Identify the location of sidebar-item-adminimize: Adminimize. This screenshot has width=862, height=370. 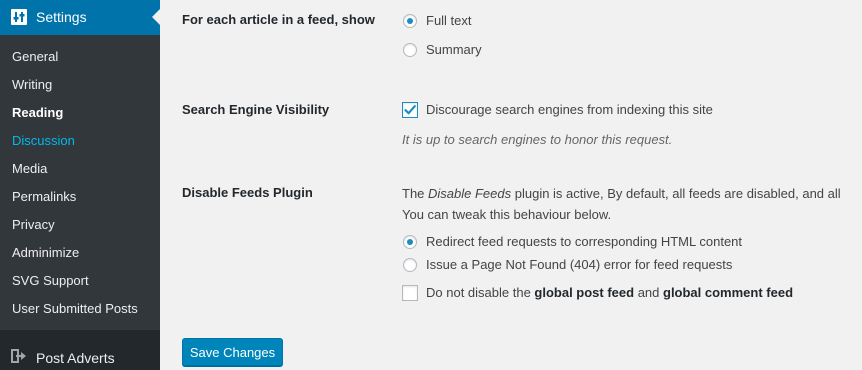
(45, 253).